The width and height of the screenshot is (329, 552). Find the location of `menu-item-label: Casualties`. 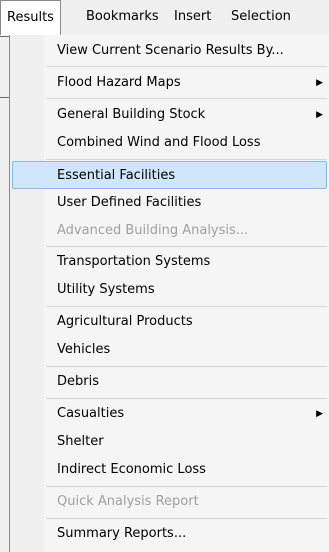

menu-item-label: Casualties is located at coordinates (91, 413).